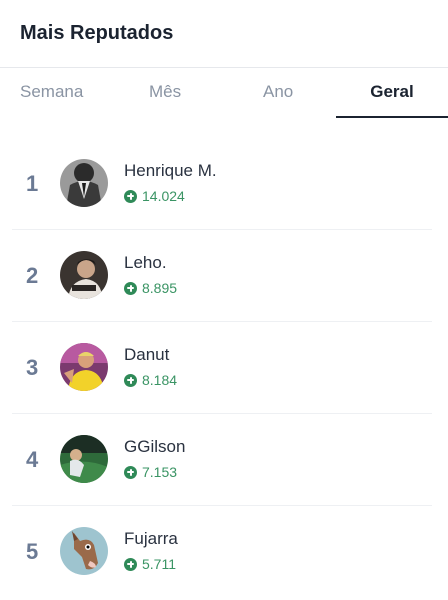 This screenshot has height=600, width=448. I want to click on reputation-score: 14.024, so click(154, 196).